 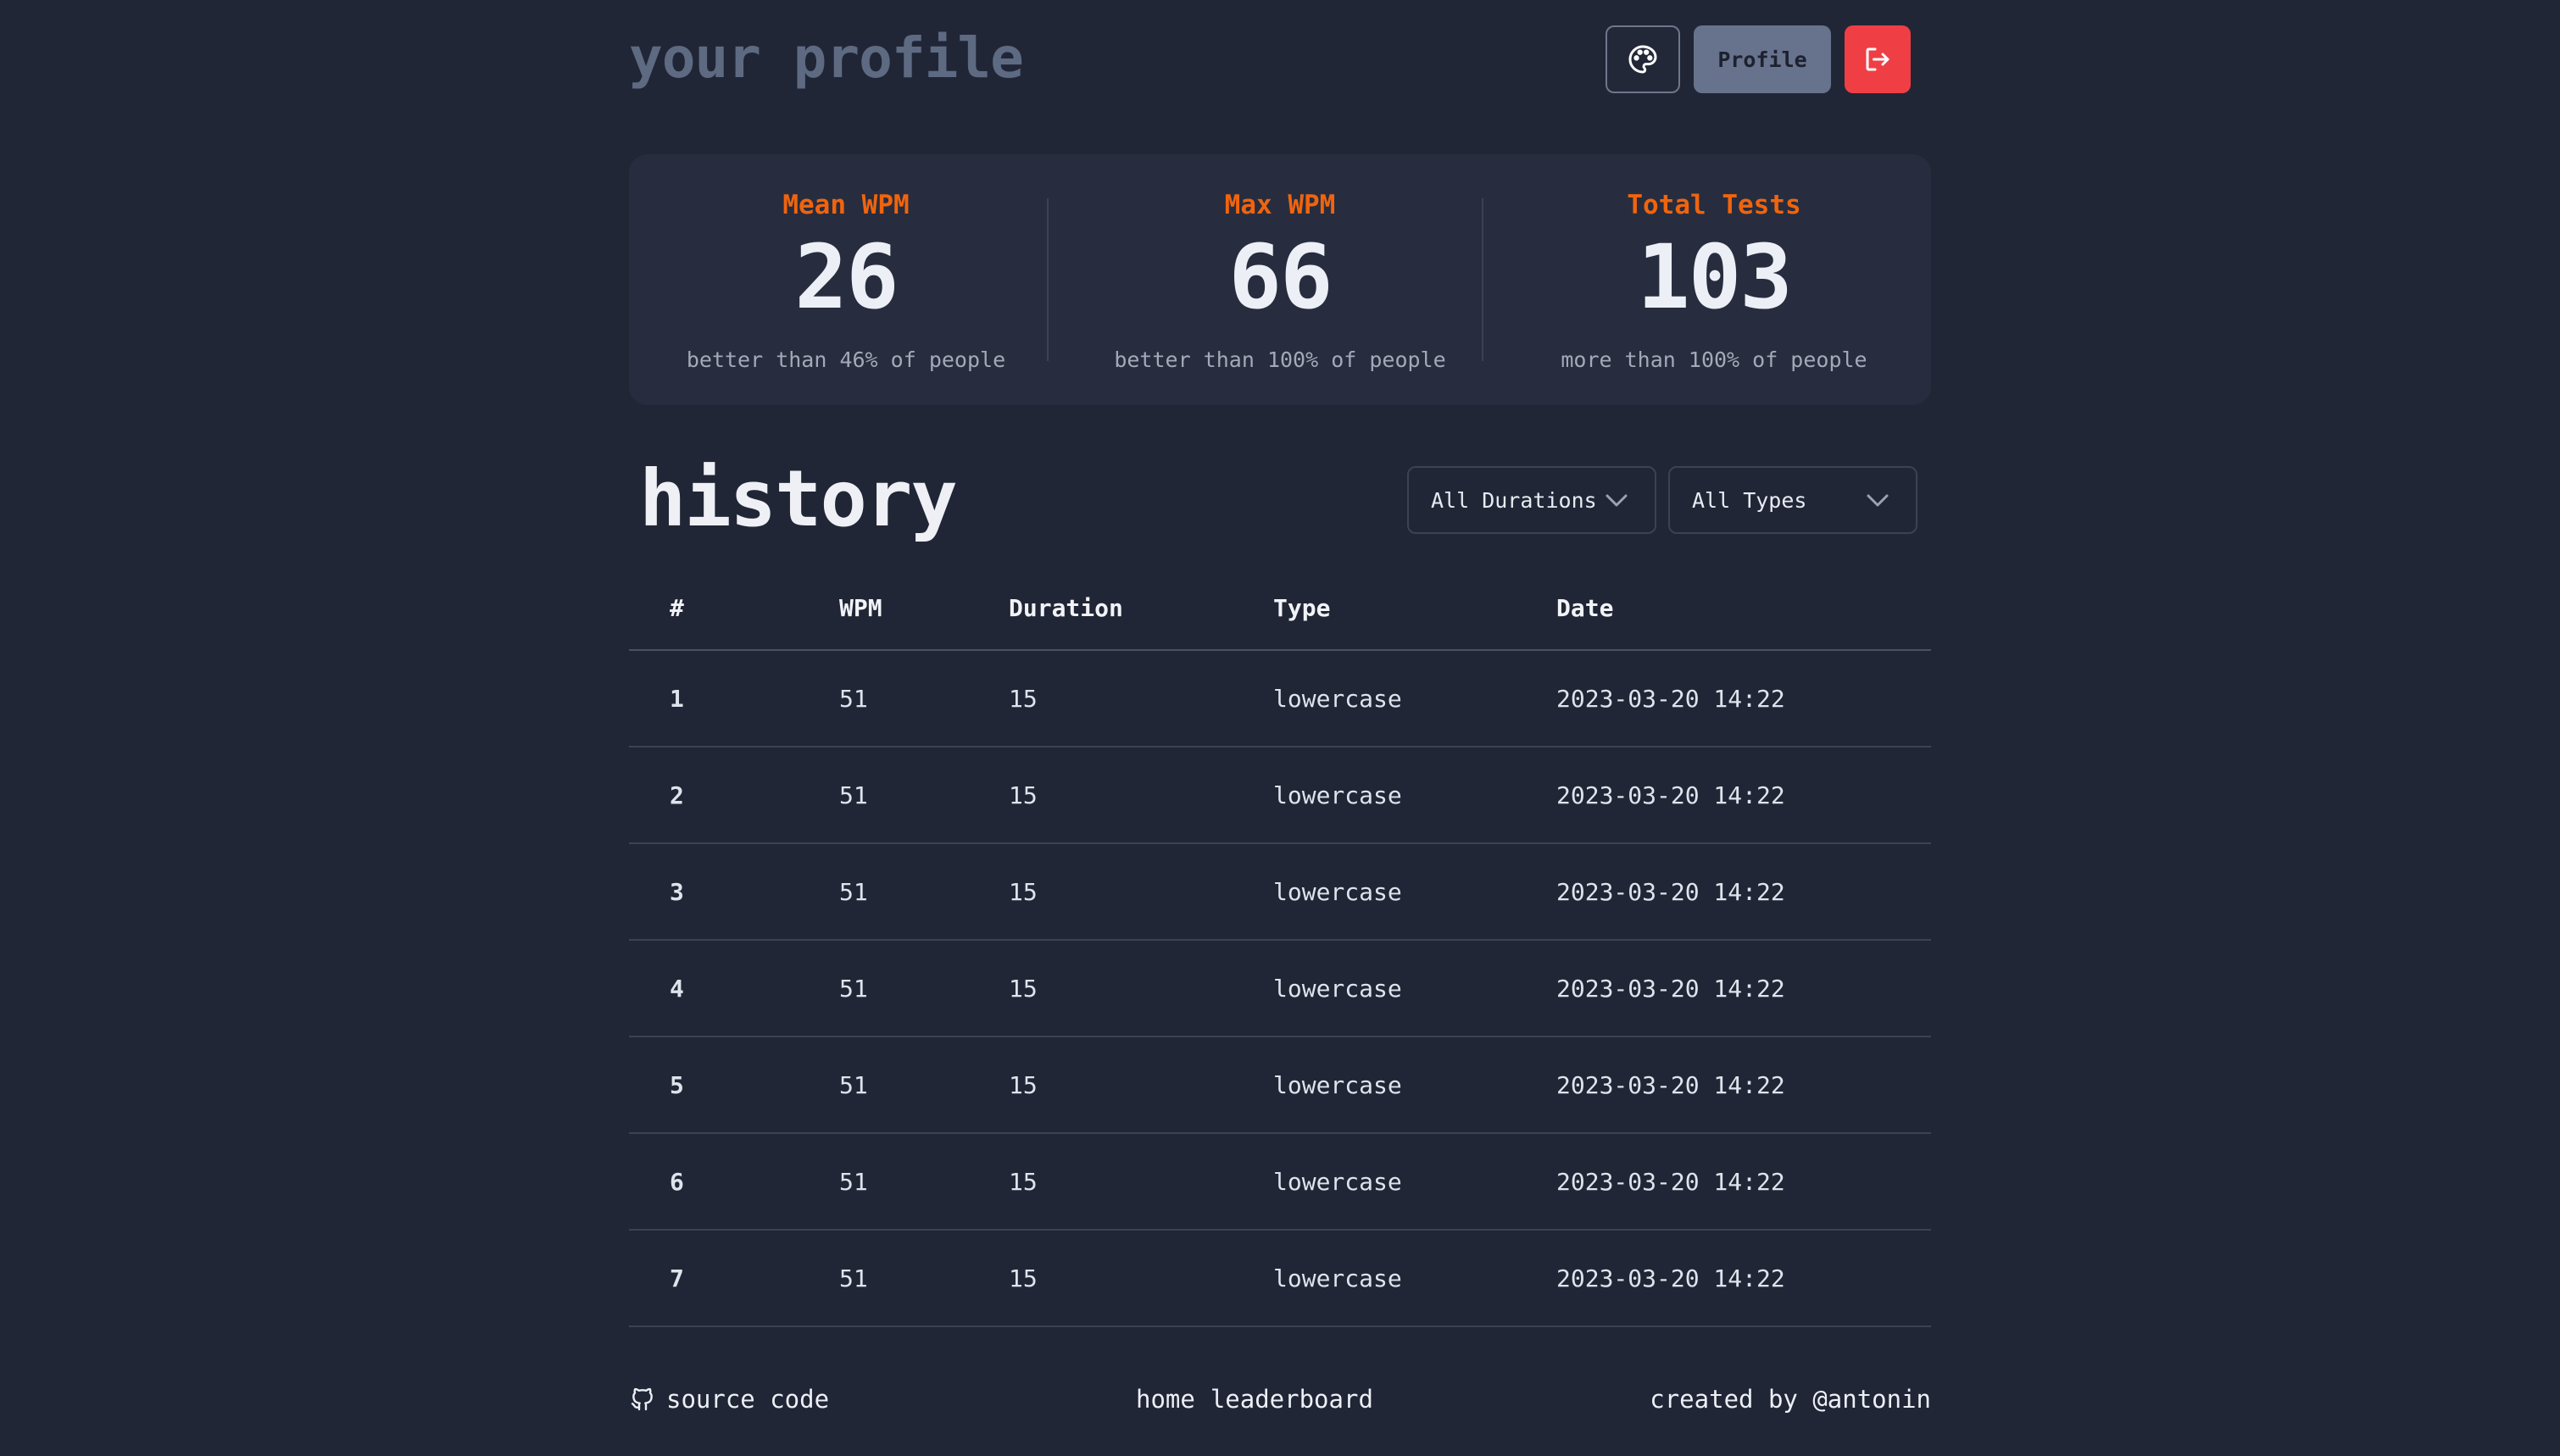 I want to click on stat-value: 66, so click(x=1280, y=277).